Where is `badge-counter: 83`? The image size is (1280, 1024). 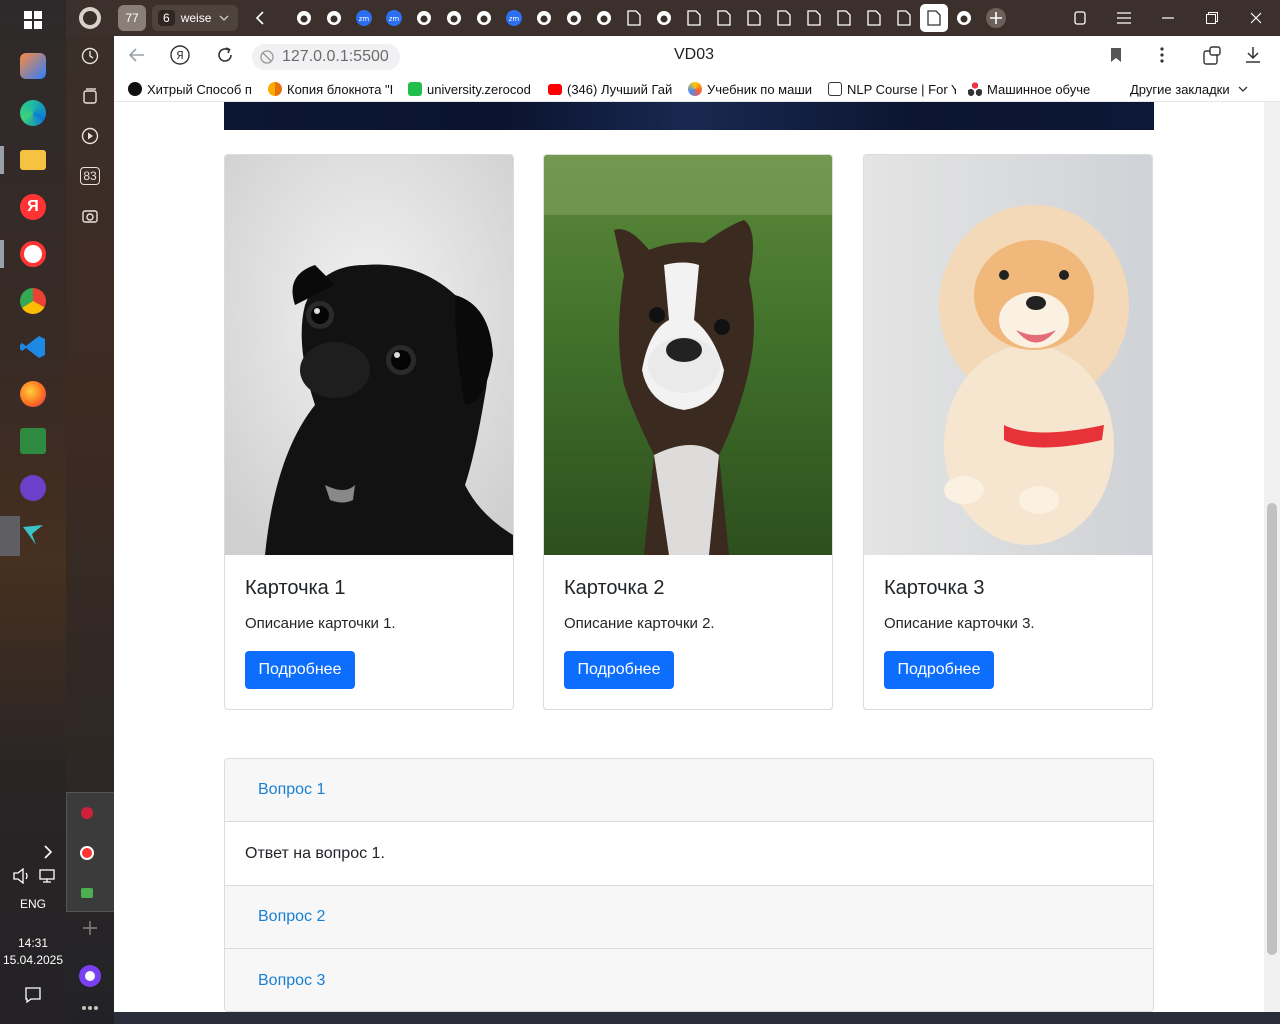
badge-counter: 83 is located at coordinates (90, 176).